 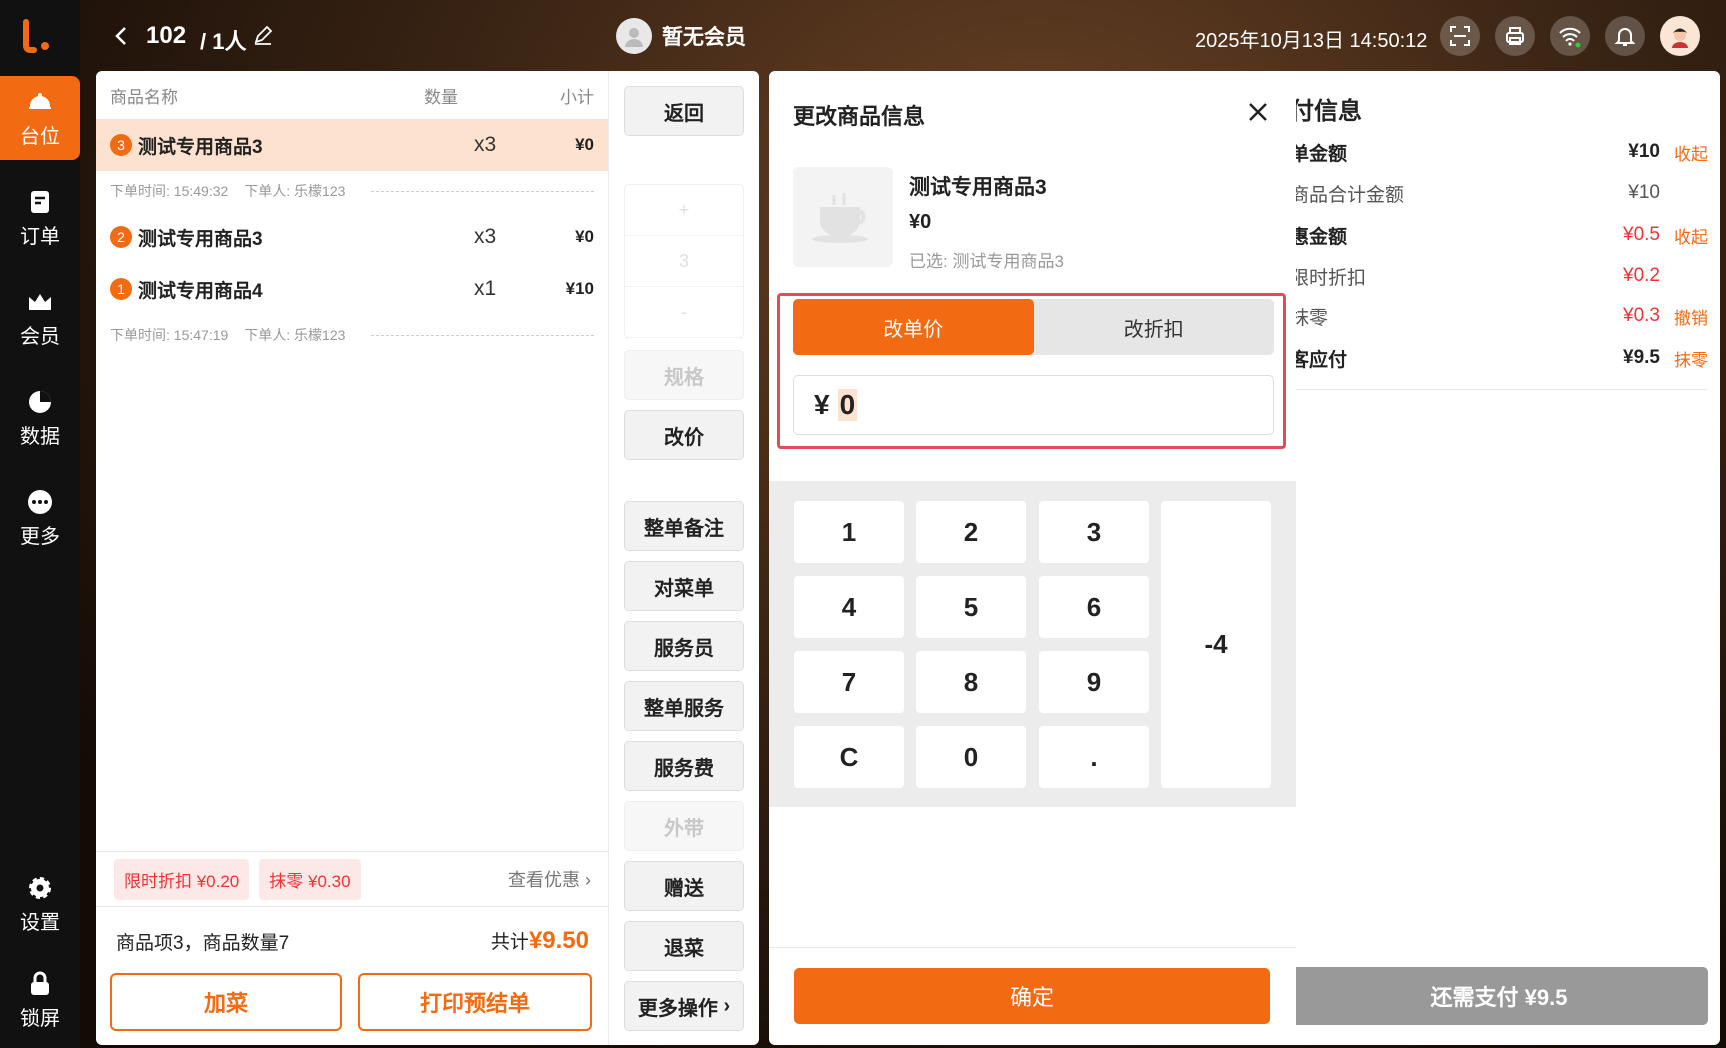 What do you see at coordinates (121, 289) in the screenshot?
I see `item-index-badge: 1` at bounding box center [121, 289].